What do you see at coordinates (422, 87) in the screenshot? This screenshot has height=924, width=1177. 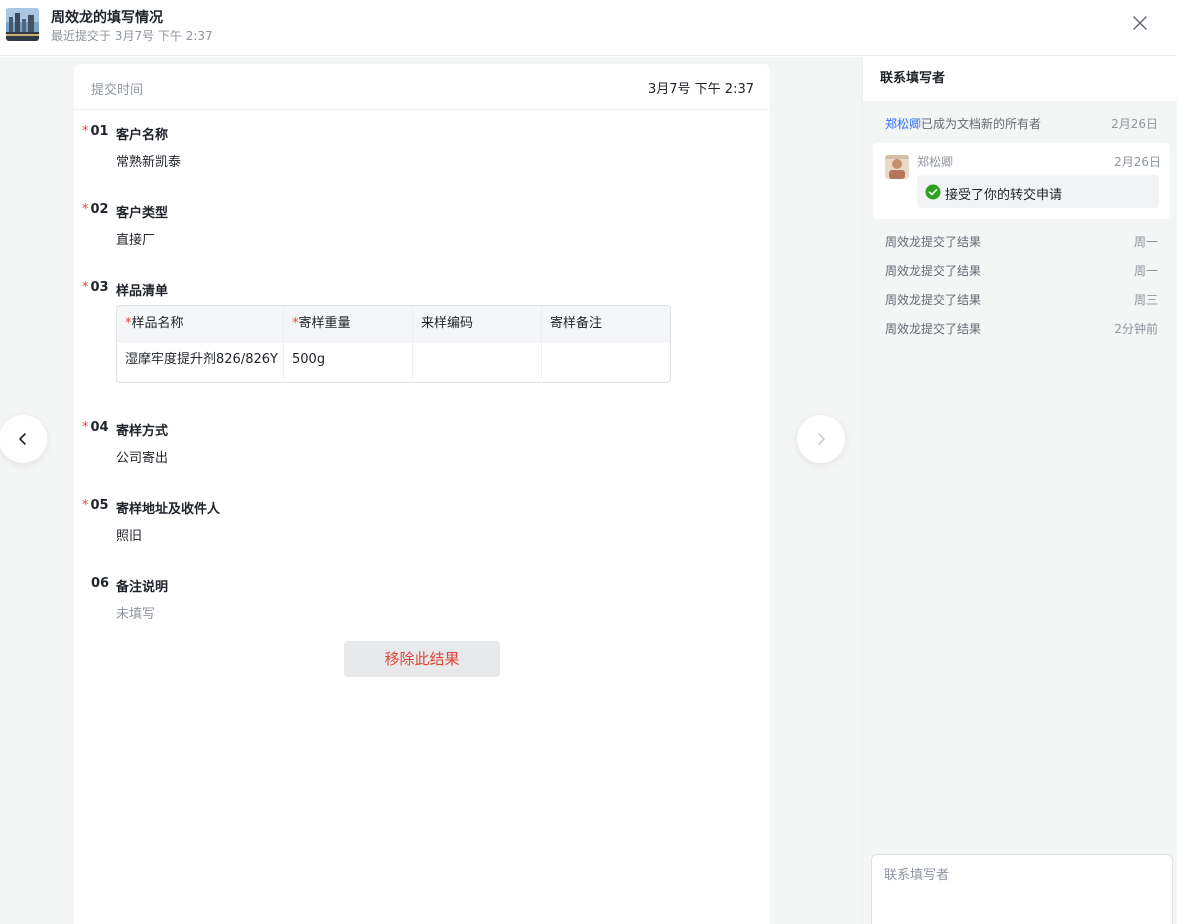 I see `submit-time-row: 提交时间 3月7号 下午 2:37` at bounding box center [422, 87].